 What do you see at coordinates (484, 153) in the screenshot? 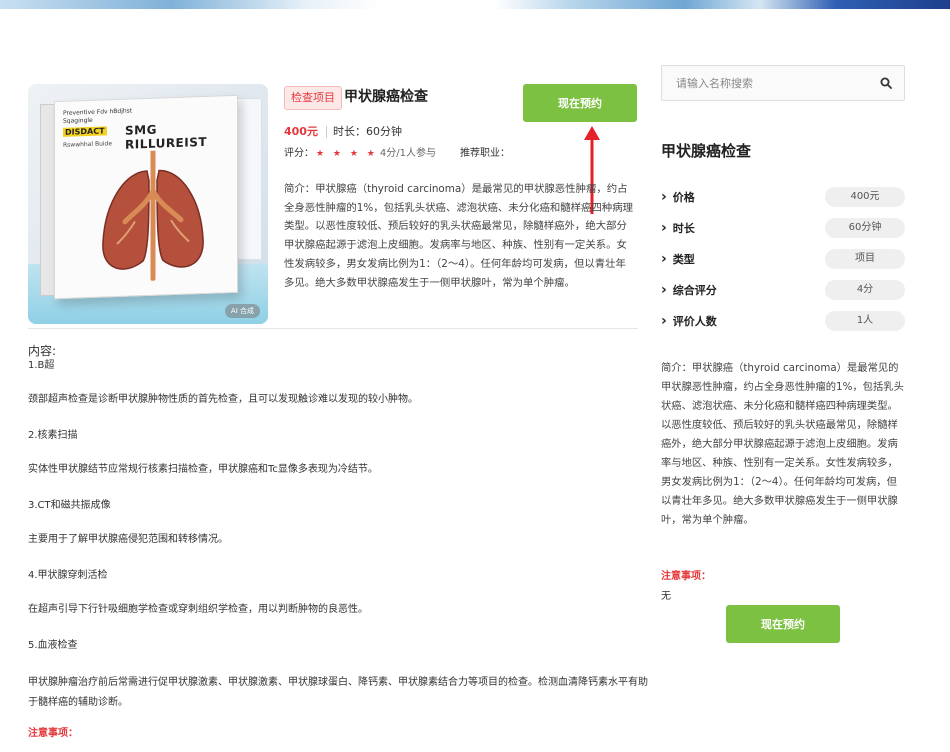
I see `job-label: 推荐职业：` at bounding box center [484, 153].